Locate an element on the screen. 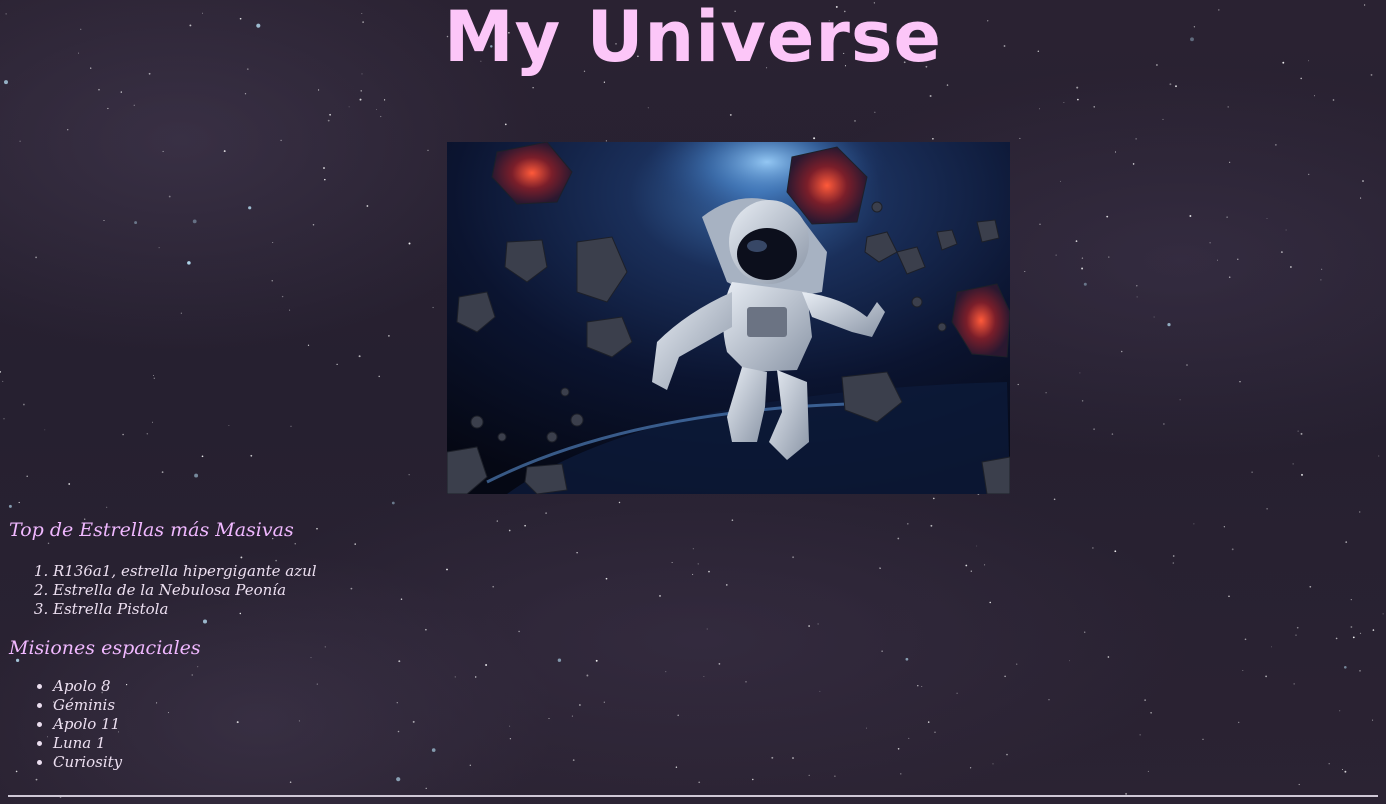 This screenshot has width=1386, height=804. page-title: My Universe is located at coordinates (693, 39).